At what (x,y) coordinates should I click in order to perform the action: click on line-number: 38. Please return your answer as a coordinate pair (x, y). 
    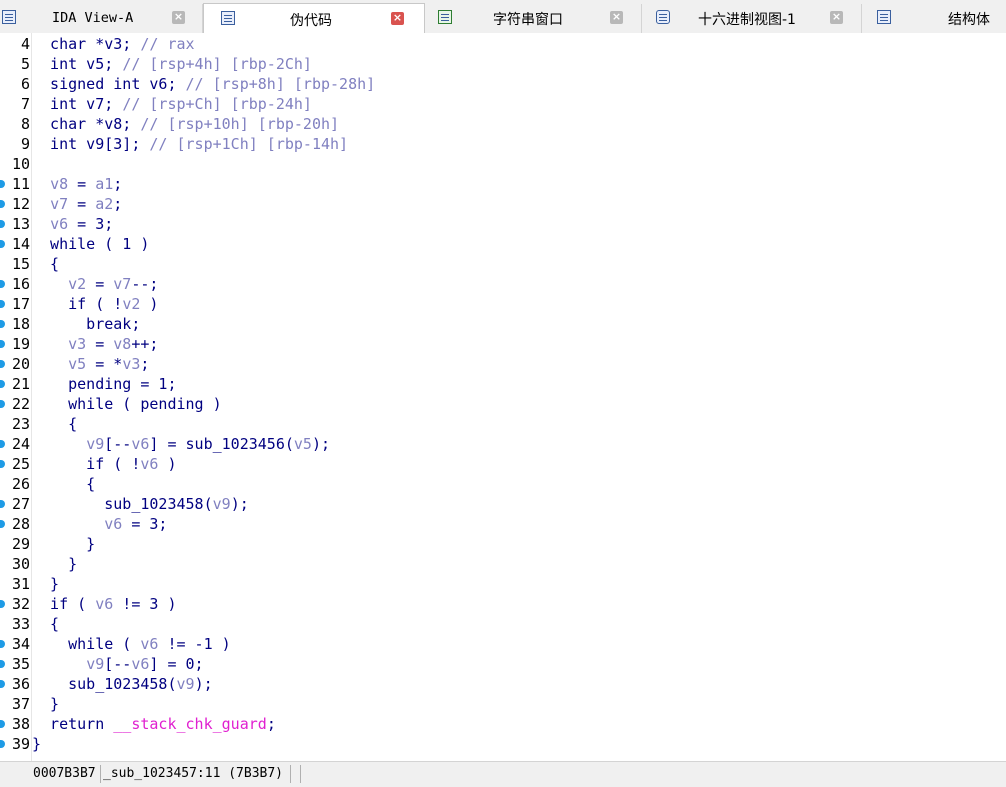
    Looking at the image, I should click on (20, 724).